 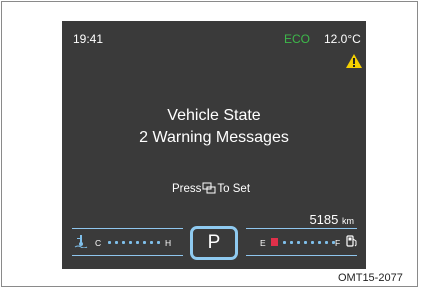 I want to click on warning-icon, so click(x=354, y=61).